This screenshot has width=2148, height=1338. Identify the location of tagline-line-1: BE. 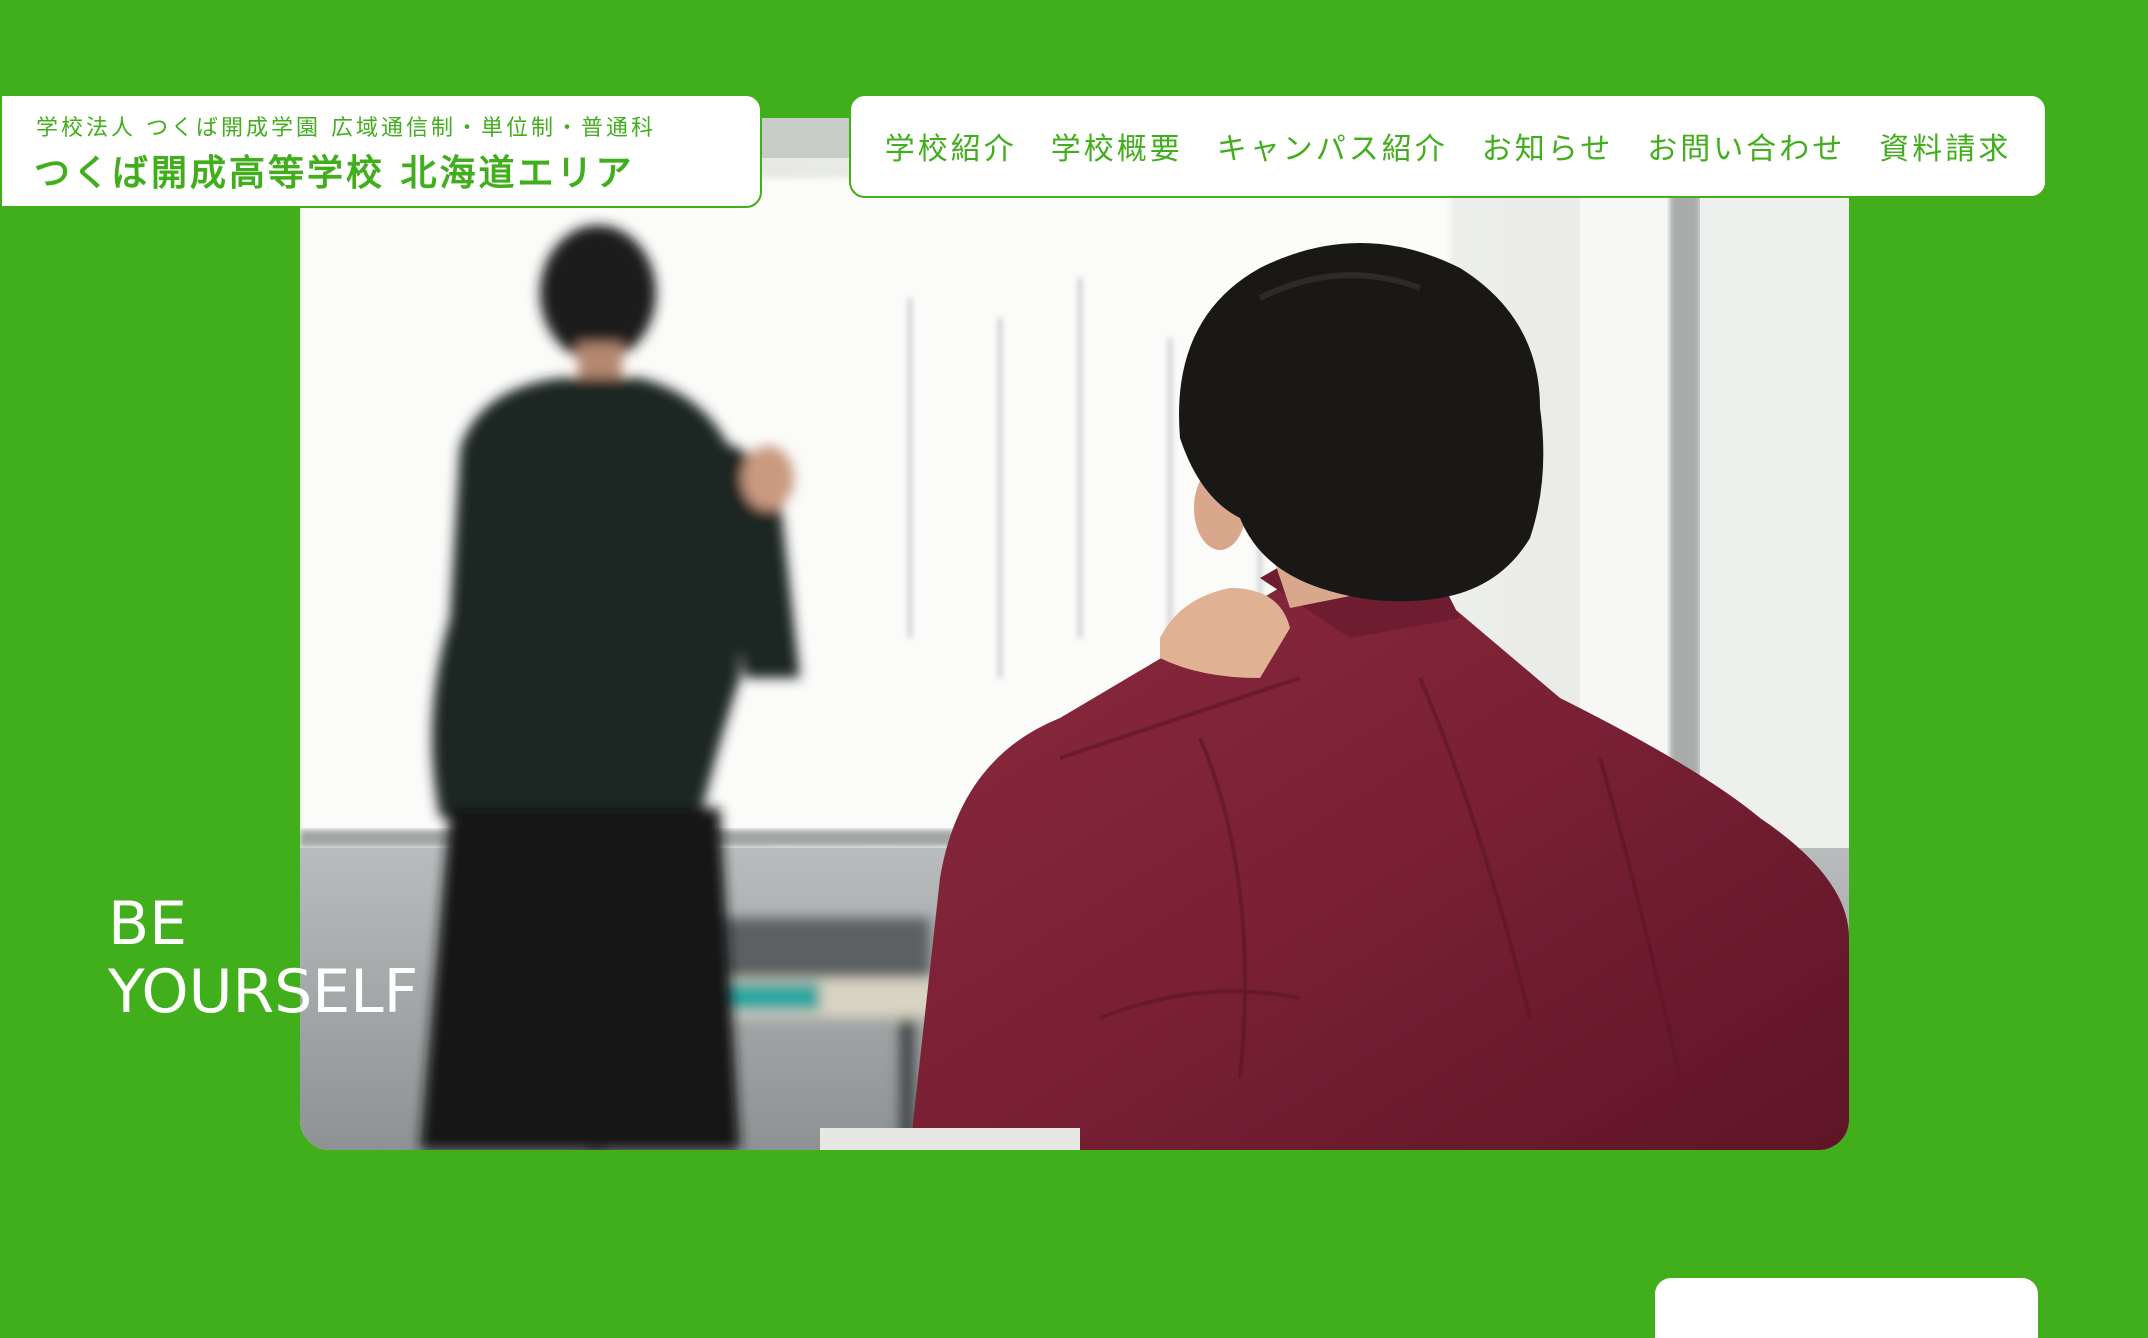
(148, 924).